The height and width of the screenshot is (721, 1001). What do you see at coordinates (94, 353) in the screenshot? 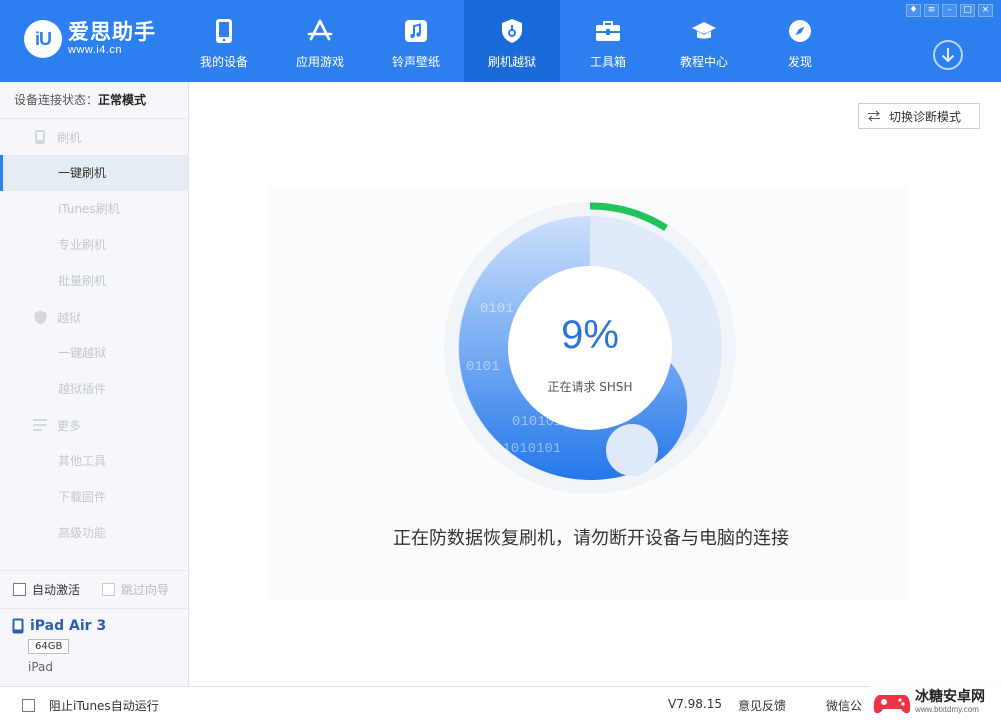
I see `sidebar-item-one-click-jailbreak: 一键越狱` at bounding box center [94, 353].